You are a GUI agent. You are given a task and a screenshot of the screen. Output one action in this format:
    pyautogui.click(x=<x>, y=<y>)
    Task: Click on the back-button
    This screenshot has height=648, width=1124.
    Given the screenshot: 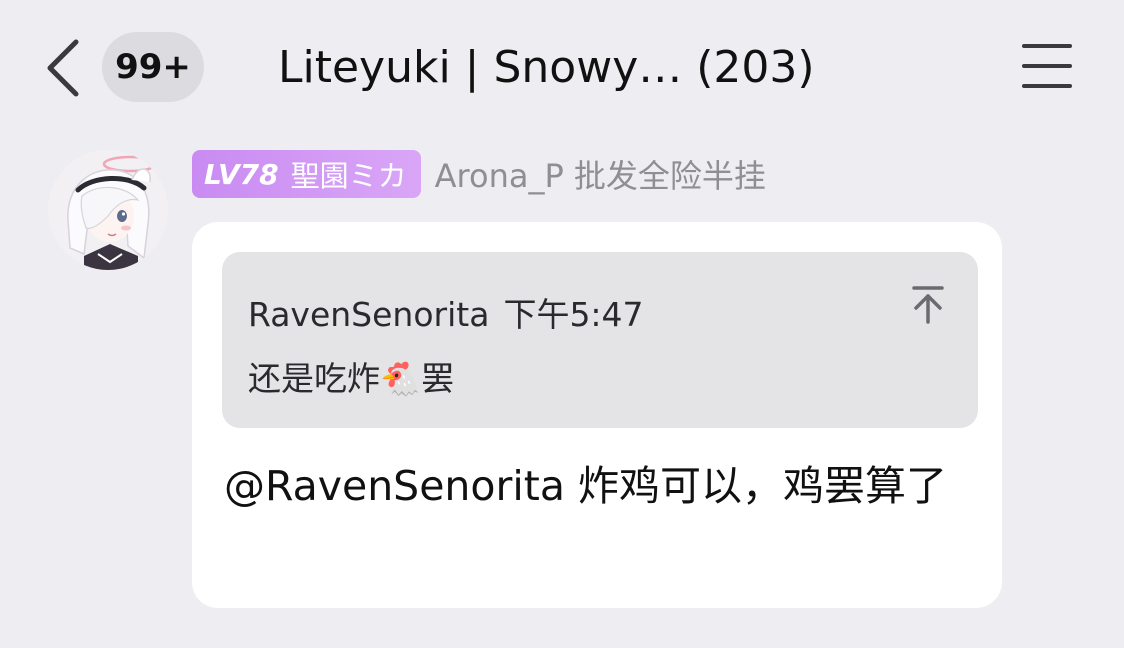 What is the action you would take?
    pyautogui.click(x=64, y=68)
    